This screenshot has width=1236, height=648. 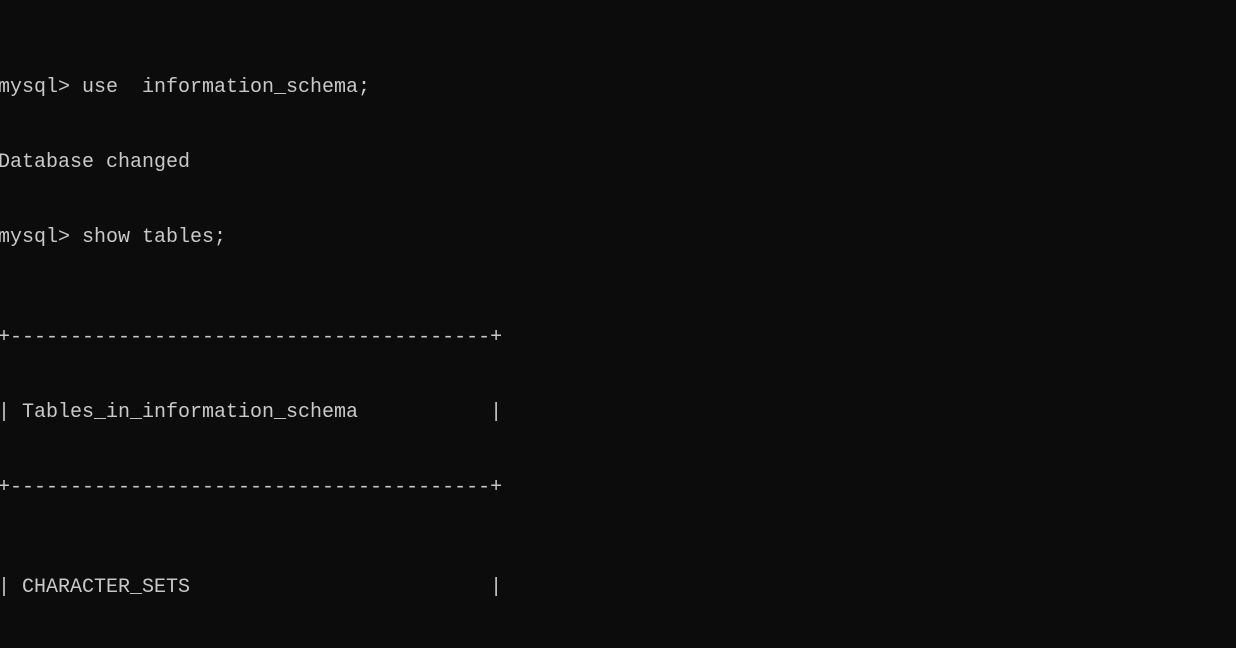 What do you see at coordinates (185, 87) in the screenshot?
I see `terminal-line-command-use: mysql> use information_schema;` at bounding box center [185, 87].